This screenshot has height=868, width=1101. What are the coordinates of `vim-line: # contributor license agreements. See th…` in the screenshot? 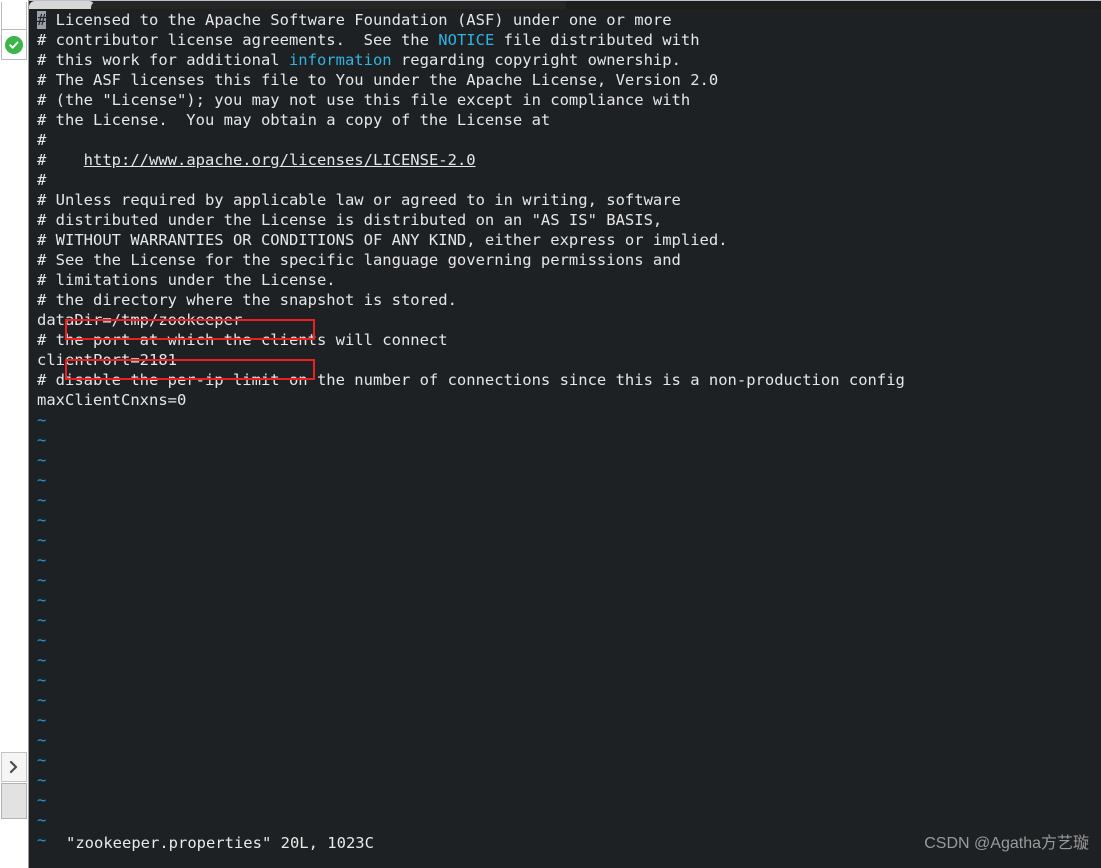 It's located at (368, 40).